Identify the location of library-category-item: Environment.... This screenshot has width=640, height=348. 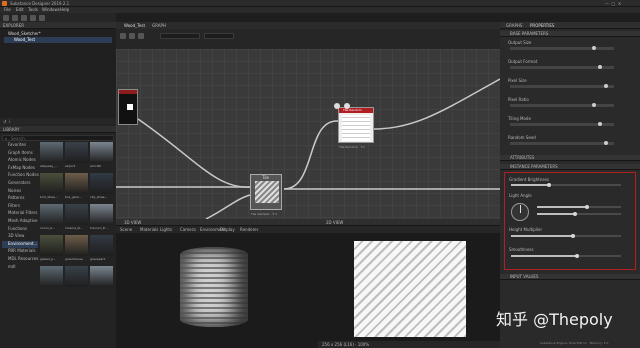
(20, 244).